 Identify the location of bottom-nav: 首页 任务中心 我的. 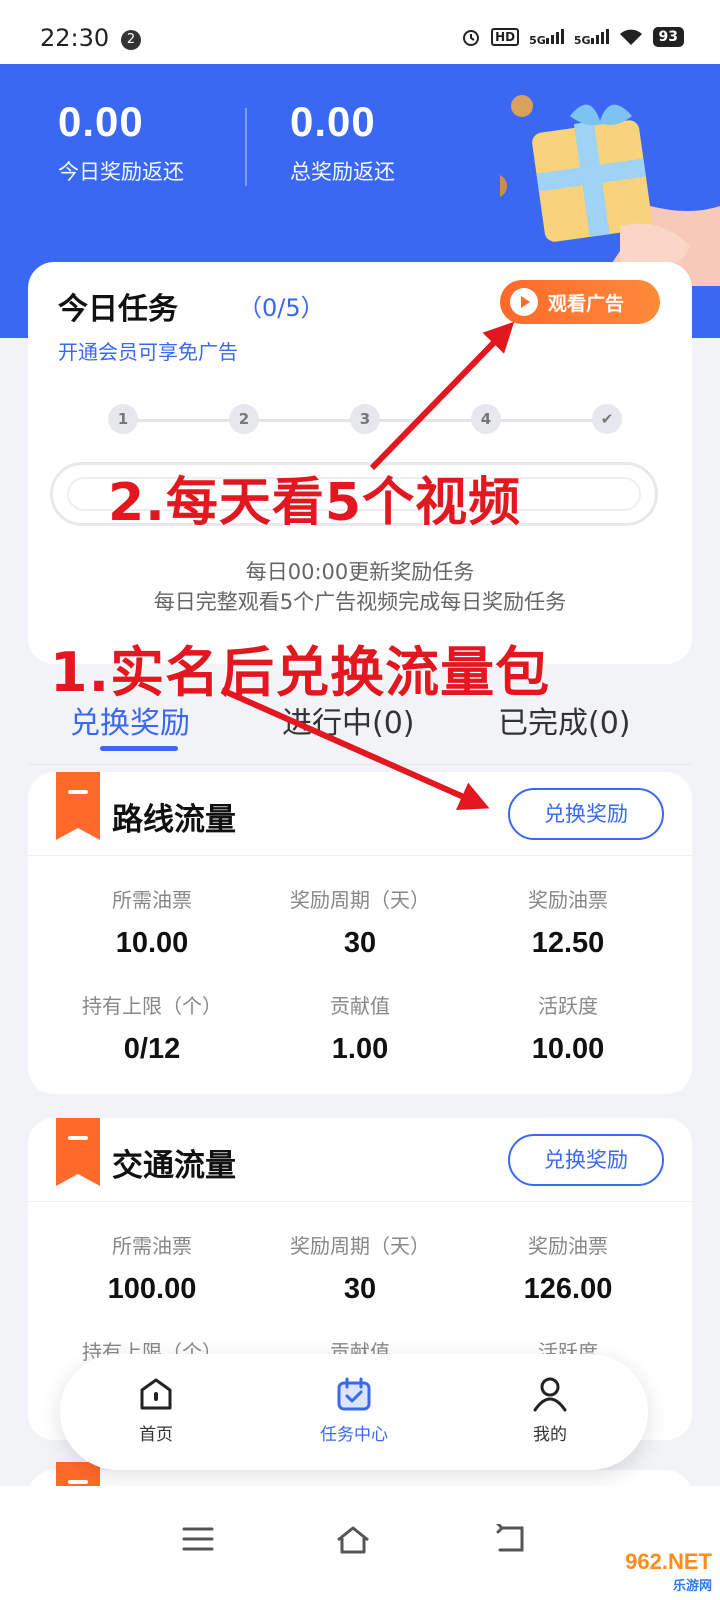
(354, 1412).